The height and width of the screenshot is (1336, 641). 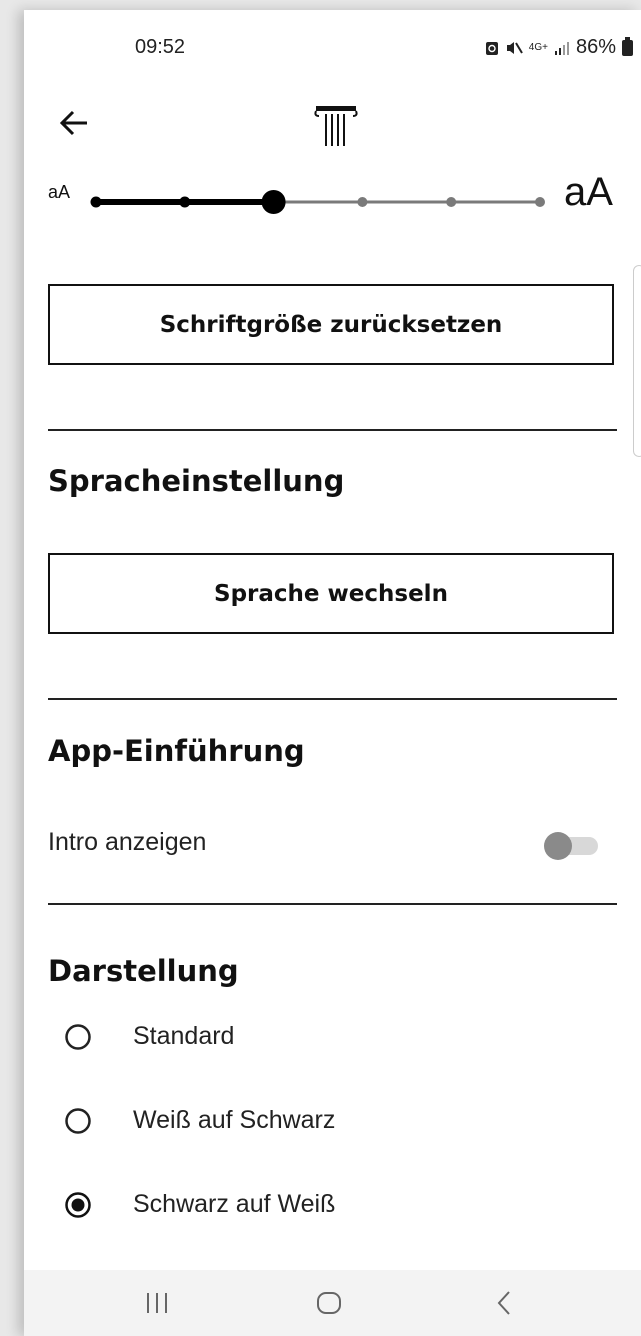 What do you see at coordinates (336, 126) in the screenshot?
I see `column-logo-icon` at bounding box center [336, 126].